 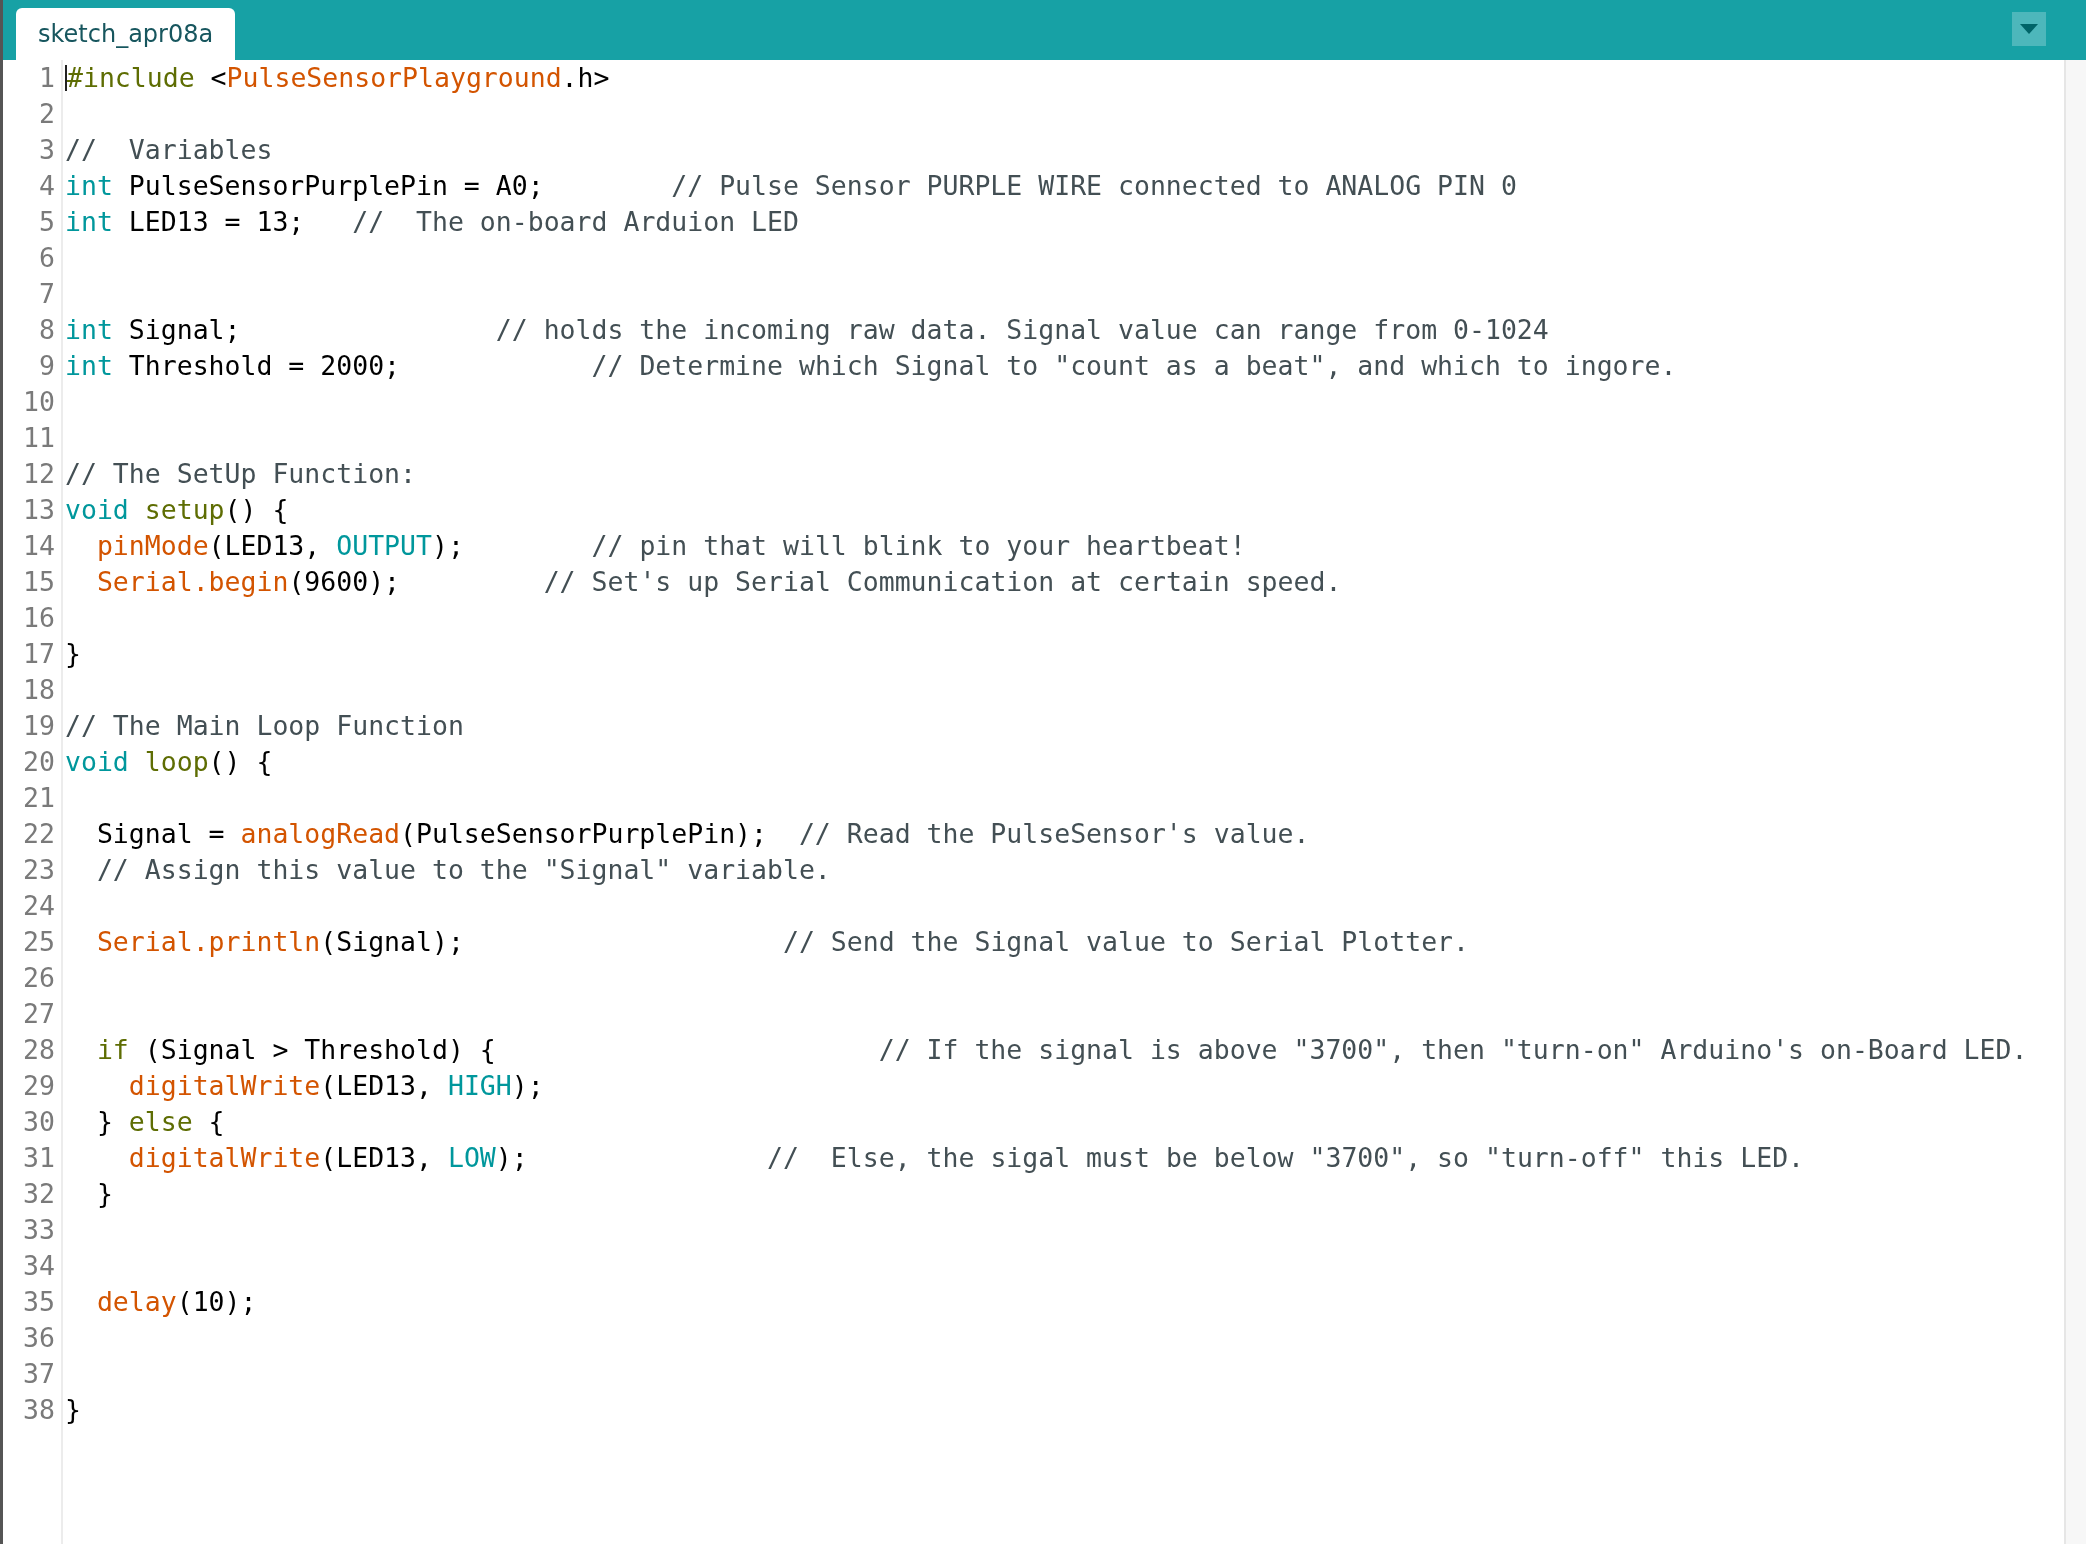 I want to click on line-number: 12, so click(x=38, y=474).